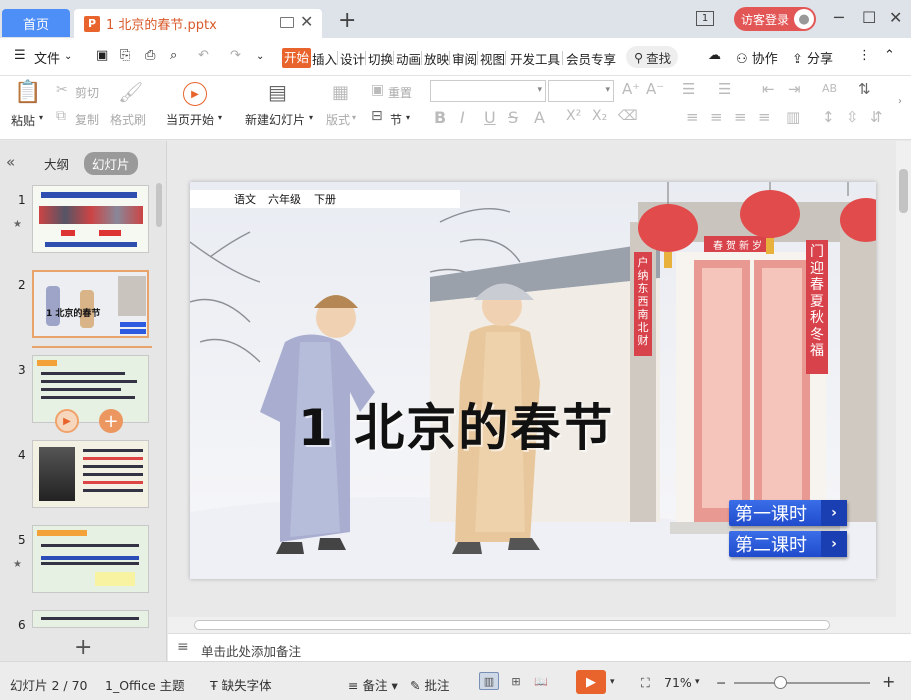 This screenshot has height=700, width=911. Describe the element at coordinates (67, 421) in the screenshot. I see `play-thumb-icon: ▶` at that location.